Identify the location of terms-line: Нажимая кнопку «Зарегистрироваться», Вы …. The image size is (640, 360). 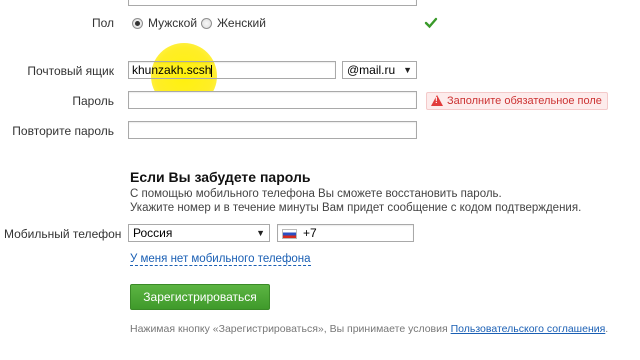
(369, 329).